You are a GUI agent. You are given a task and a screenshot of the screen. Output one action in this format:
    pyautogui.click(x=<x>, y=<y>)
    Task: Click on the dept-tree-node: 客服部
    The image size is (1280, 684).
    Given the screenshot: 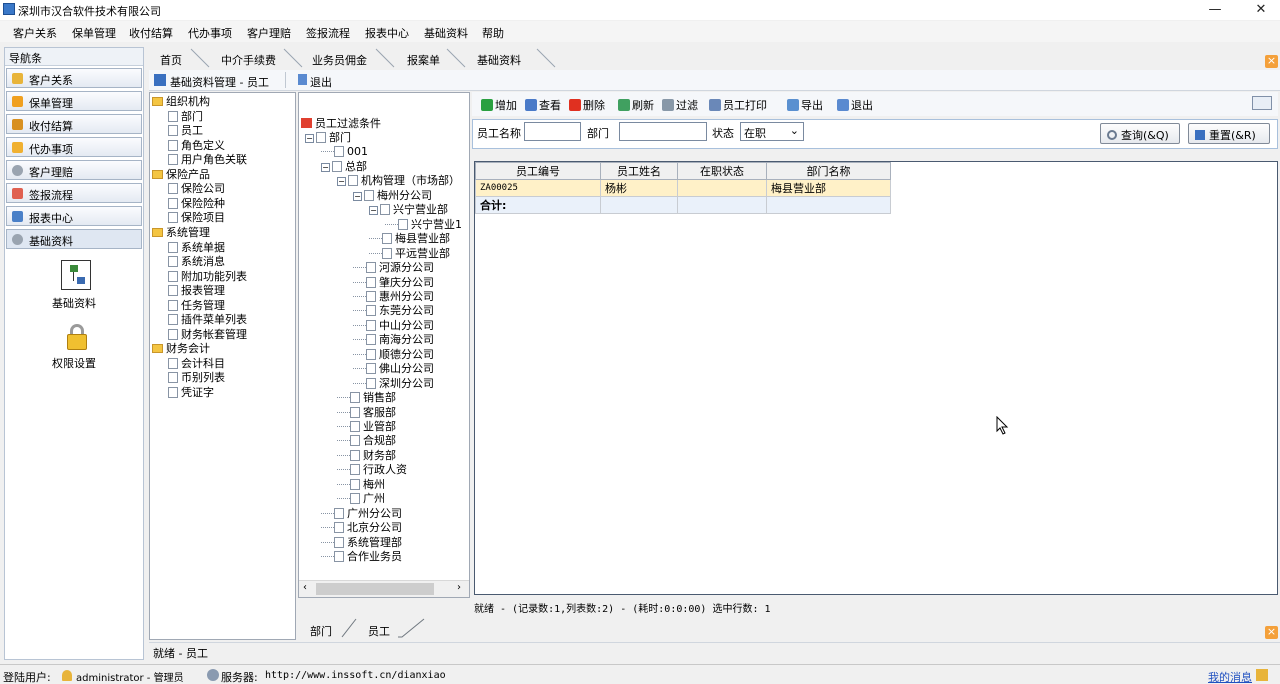 What is the action you would take?
    pyautogui.click(x=366, y=412)
    